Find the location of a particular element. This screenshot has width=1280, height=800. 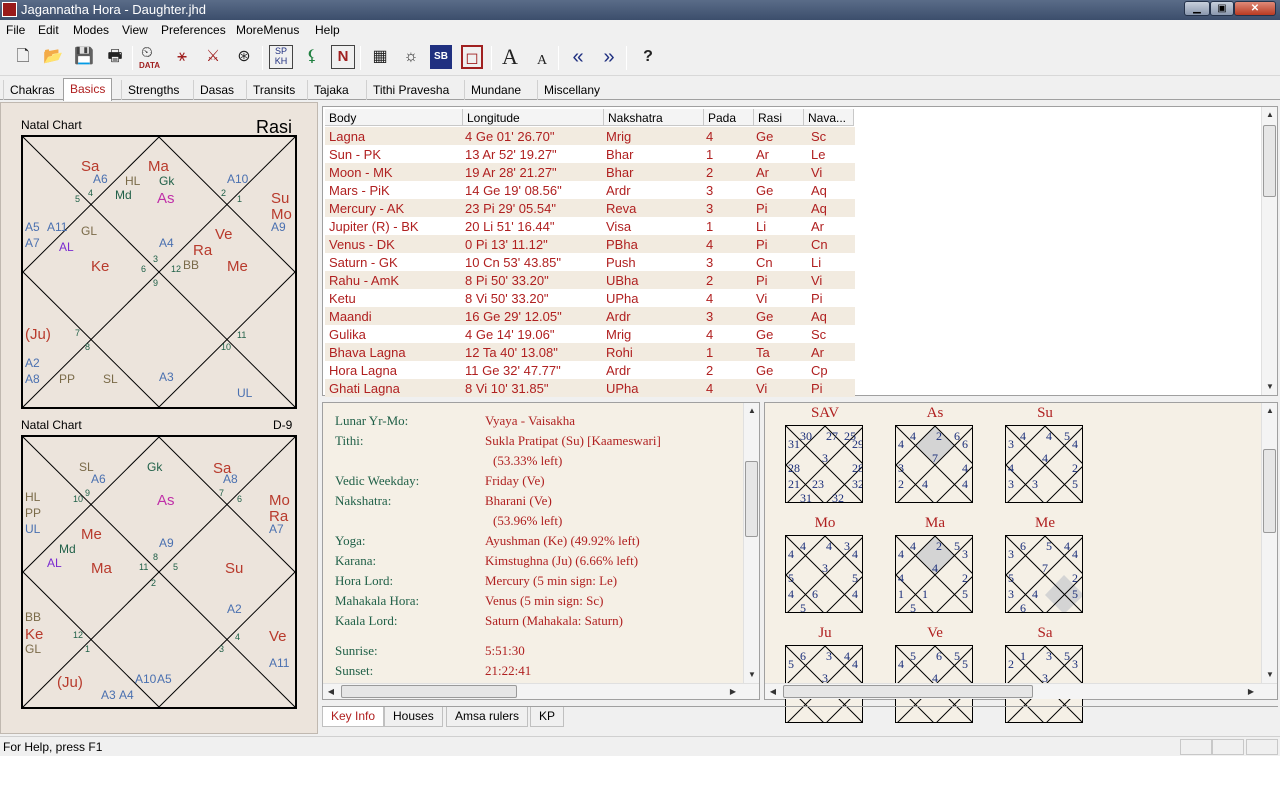

menu-help: Help is located at coordinates (327, 30).